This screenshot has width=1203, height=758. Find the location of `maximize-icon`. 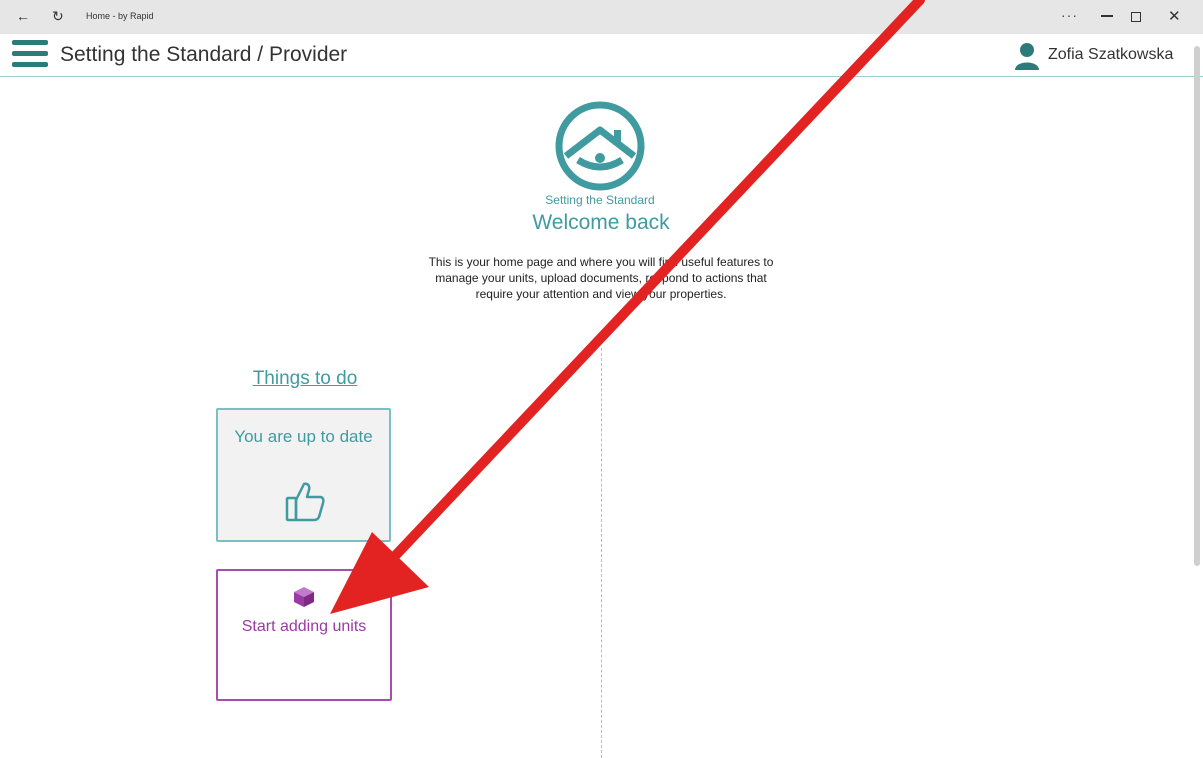

maximize-icon is located at coordinates (1136, 17).